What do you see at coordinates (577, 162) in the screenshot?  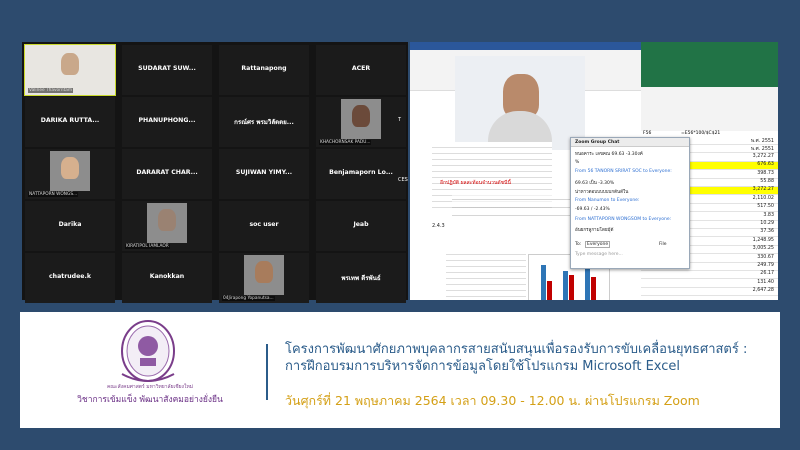 I see `chat-message: %` at bounding box center [577, 162].